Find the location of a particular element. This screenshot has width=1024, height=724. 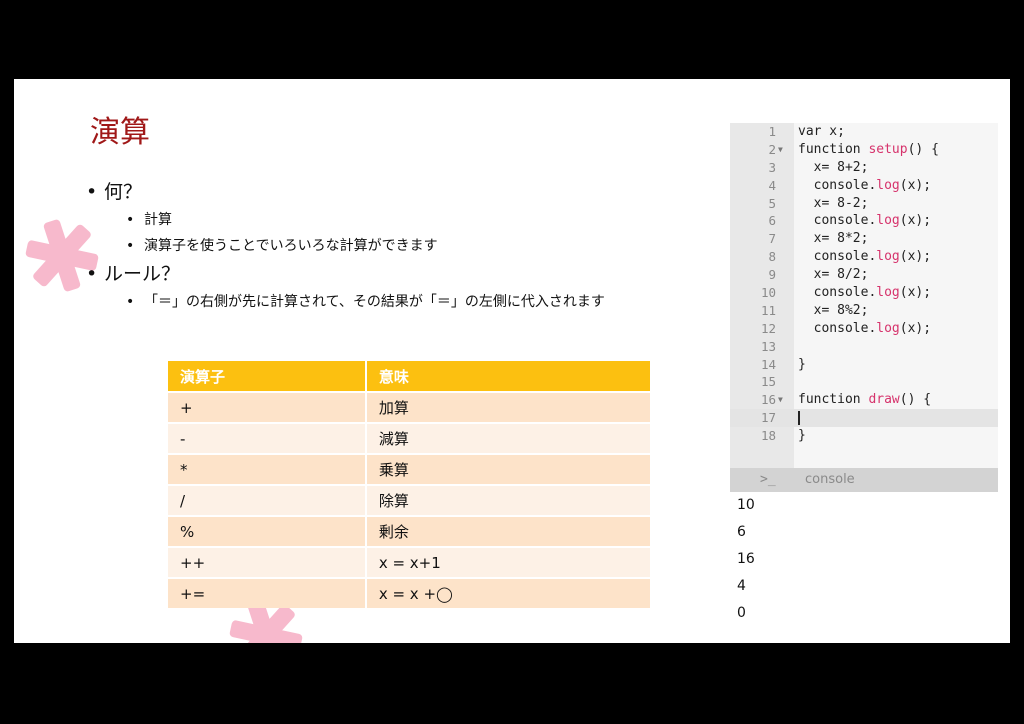

line-number: 5 is located at coordinates (772, 203).